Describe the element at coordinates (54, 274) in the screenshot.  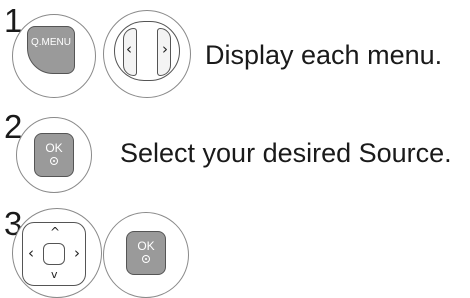
I see `down-arrow-icon: v` at that location.